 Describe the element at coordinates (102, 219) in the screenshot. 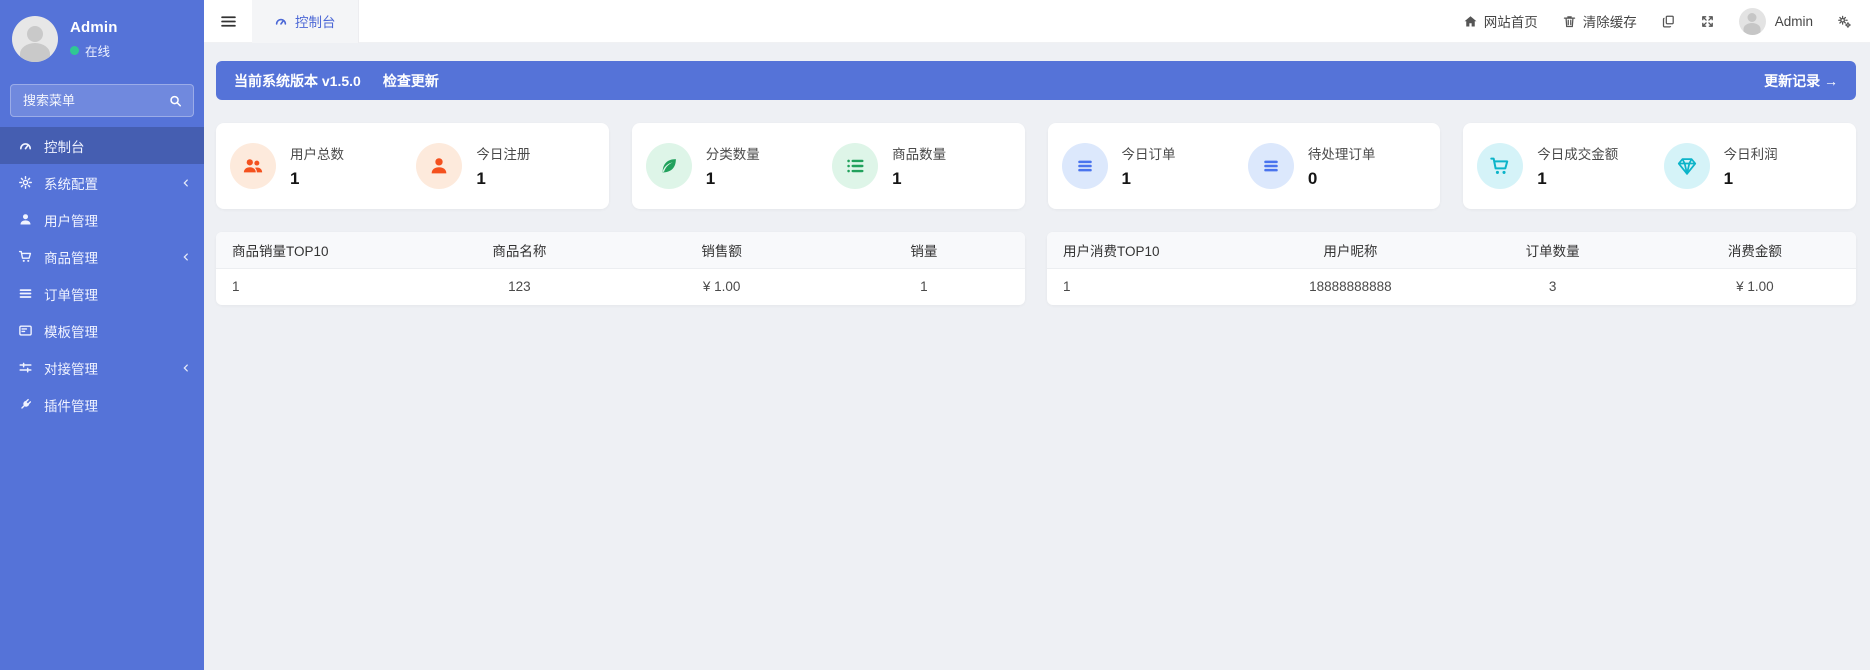

I see `sidebar-item-user-management: 用户管理` at that location.